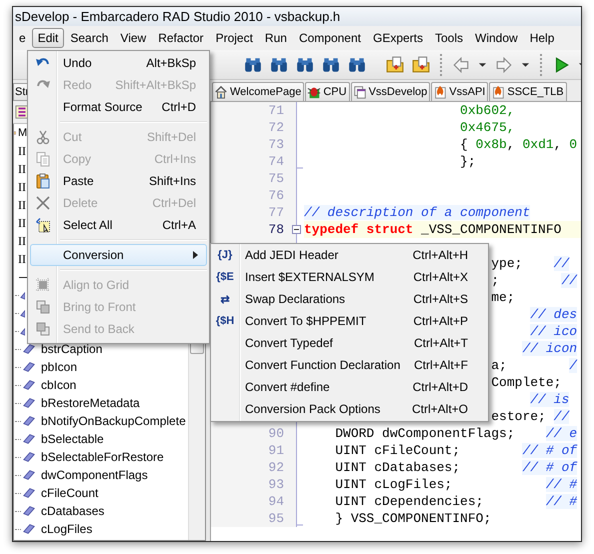 The image size is (594, 554). What do you see at coordinates (43, 137) in the screenshot?
I see `scissors-icon` at bounding box center [43, 137].